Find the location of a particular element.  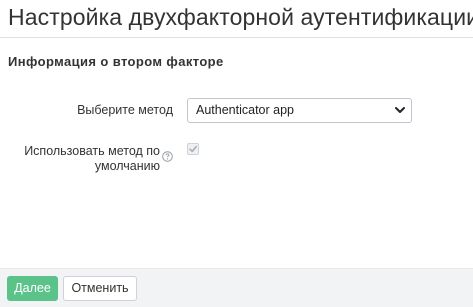

default-method-label: Использовать метод по умолчанию is located at coordinates (92, 158).